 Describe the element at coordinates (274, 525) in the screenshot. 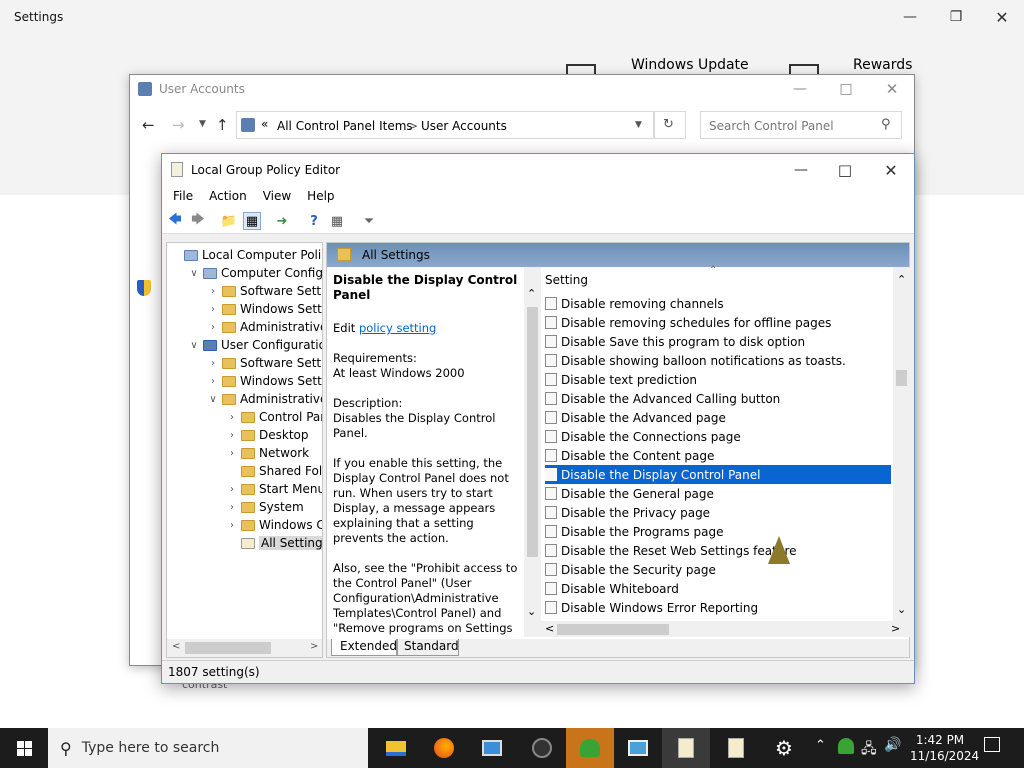

I see `tree-item: › Windows Cor` at that location.